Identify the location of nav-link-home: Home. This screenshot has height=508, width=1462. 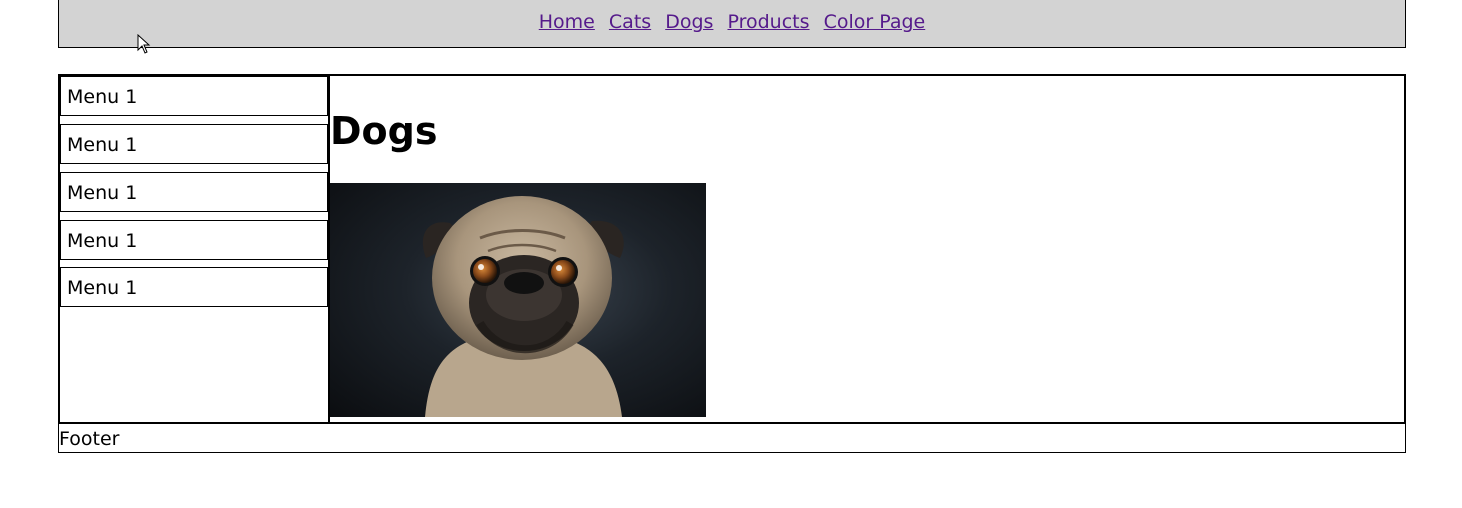
(567, 22).